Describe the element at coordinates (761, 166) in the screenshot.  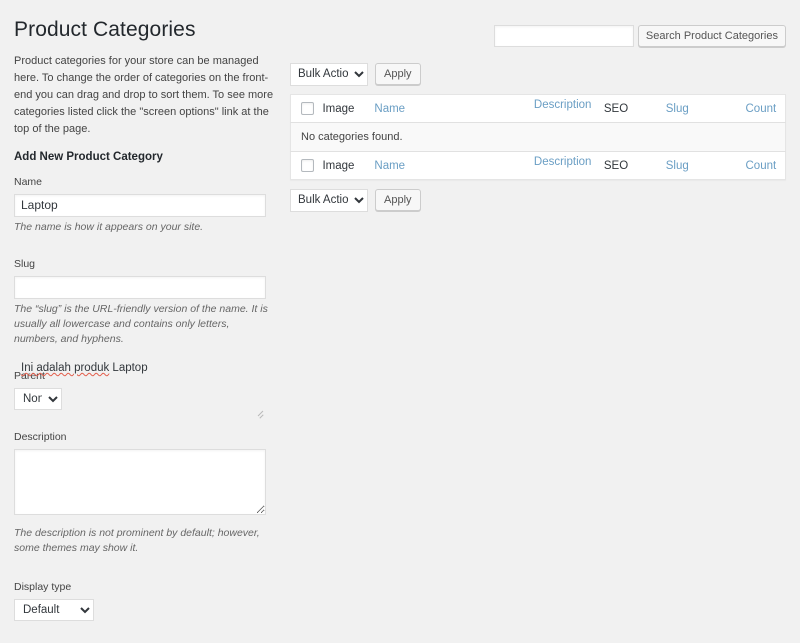
I see `count-footer-link: Count` at that location.